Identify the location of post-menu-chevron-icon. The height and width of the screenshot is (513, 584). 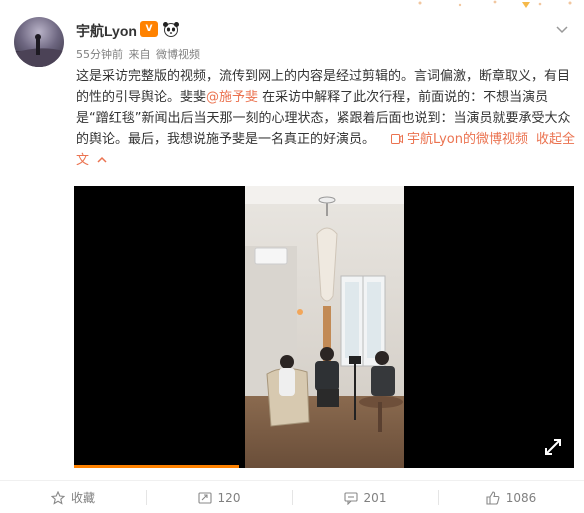
(562, 30).